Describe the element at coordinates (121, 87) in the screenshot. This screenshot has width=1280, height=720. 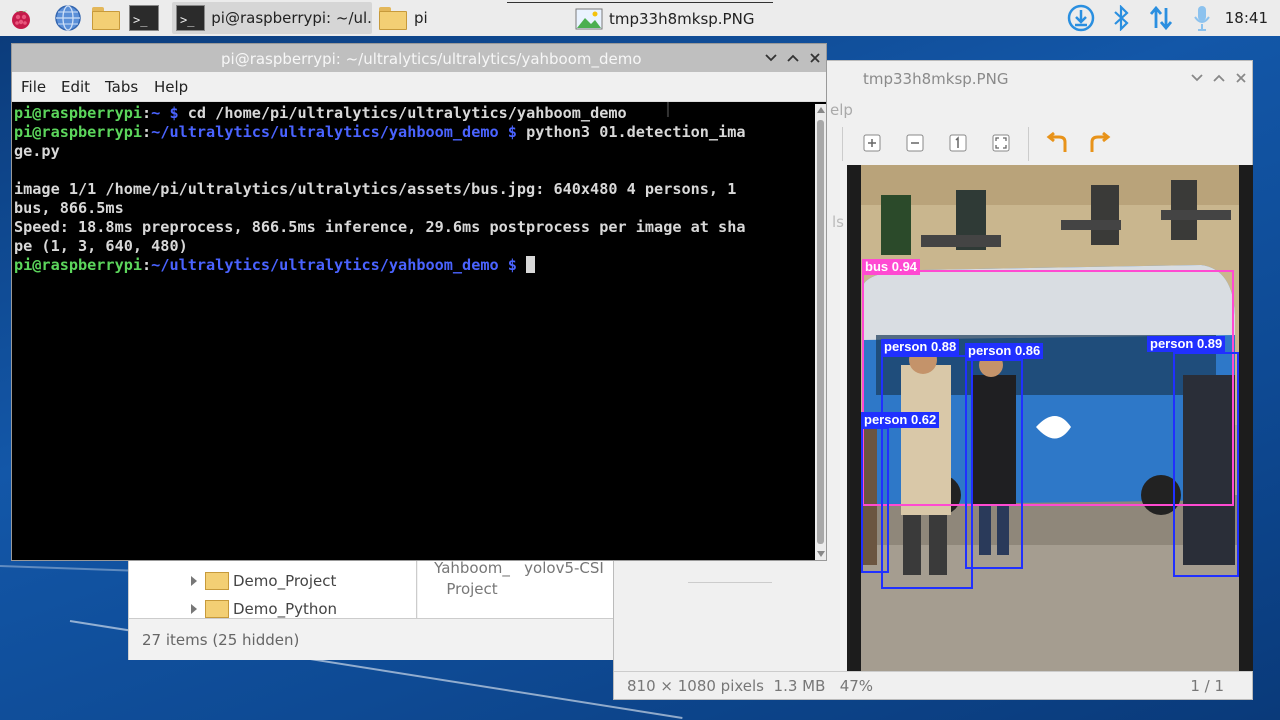
I see `menu-tabs: Tabs` at that location.